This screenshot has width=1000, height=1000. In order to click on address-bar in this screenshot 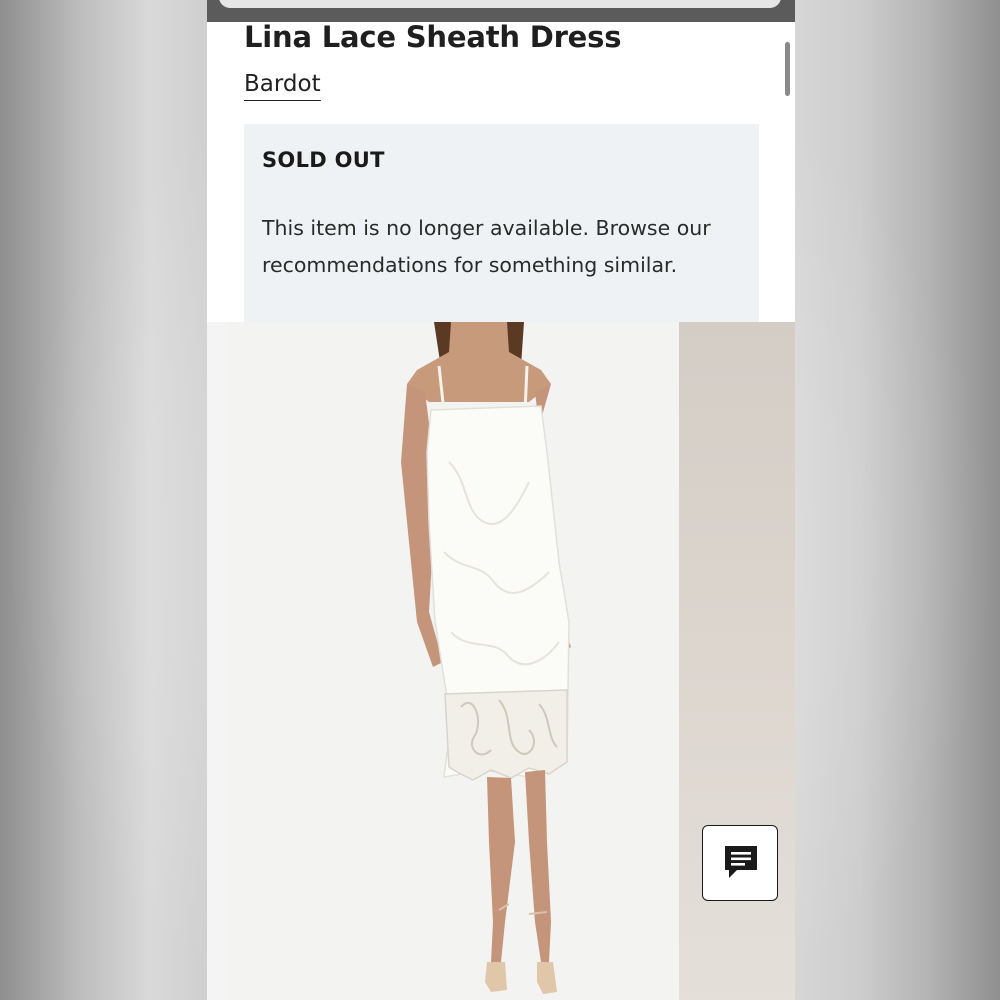, I will do `click(500, 4)`.